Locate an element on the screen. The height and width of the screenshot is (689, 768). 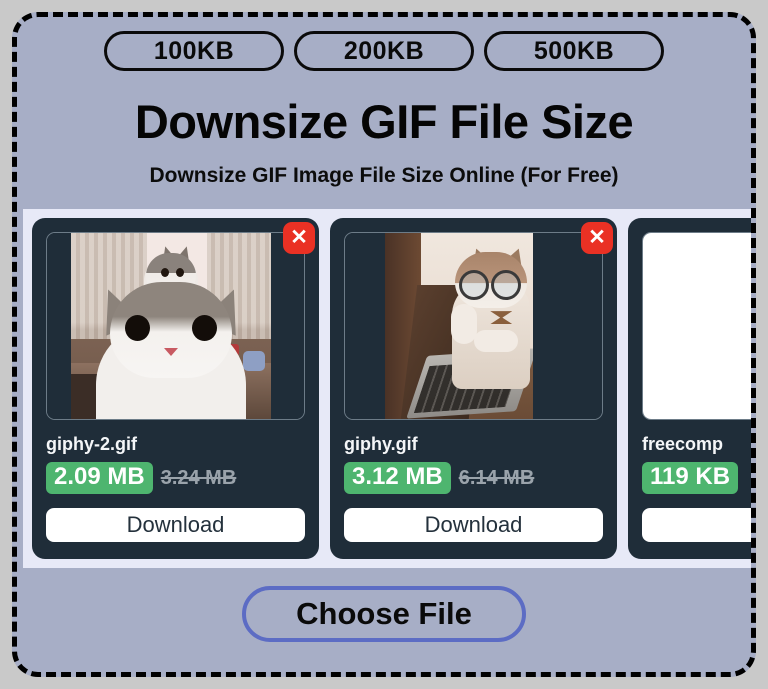
compressed-size-badge: 2.09 MB is located at coordinates (99, 478).